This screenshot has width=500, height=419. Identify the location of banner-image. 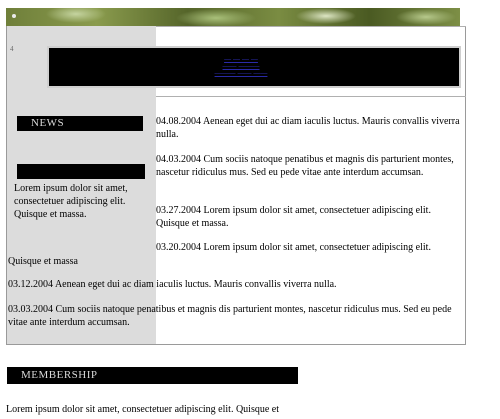
(233, 17).